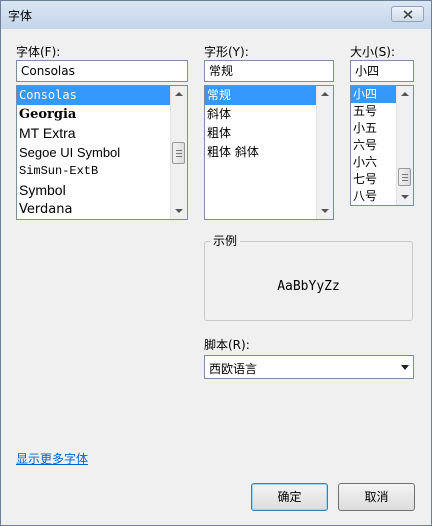 This screenshot has width=432, height=526. Describe the element at coordinates (52, 458) in the screenshot. I see `show-more-fonts-link: 显示更多字体` at that location.